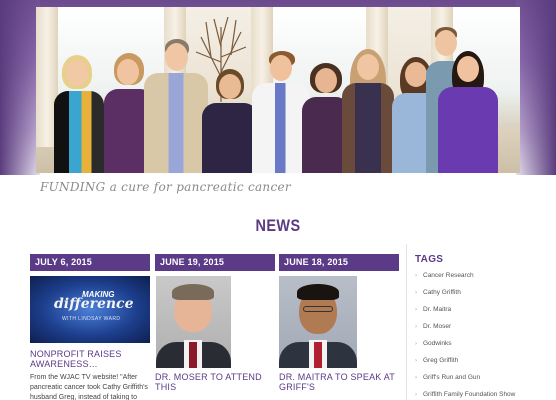 This screenshot has width=556, height=400. I want to click on tag-label: Griffith Family Foundation Show, so click(469, 394).